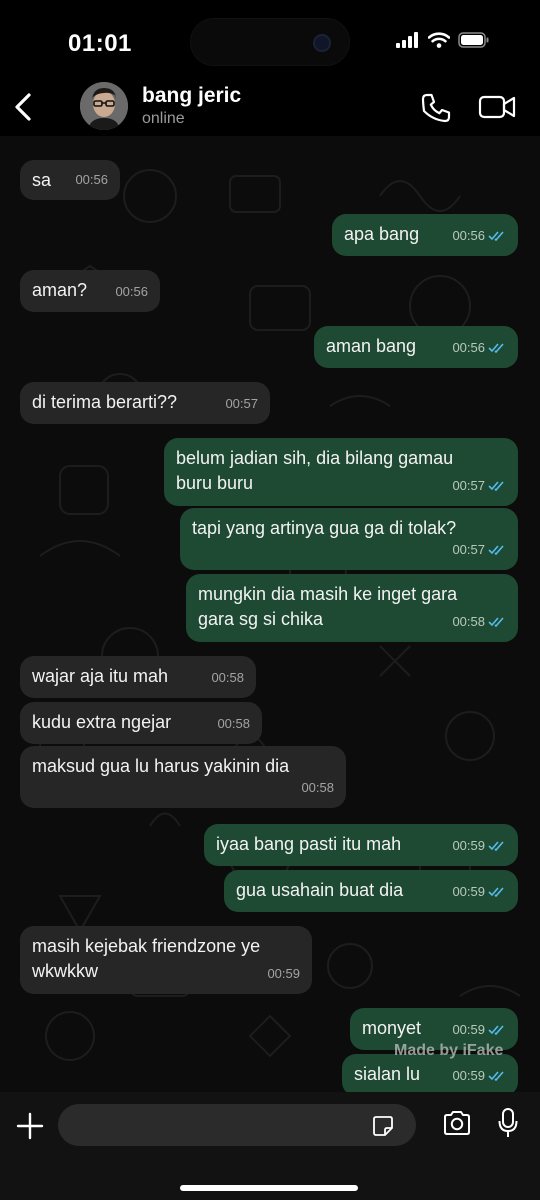 Image resolution: width=540 pixels, height=1200 pixels. What do you see at coordinates (270, 105) in the screenshot?
I see `chat-header: bang jeric online` at bounding box center [270, 105].